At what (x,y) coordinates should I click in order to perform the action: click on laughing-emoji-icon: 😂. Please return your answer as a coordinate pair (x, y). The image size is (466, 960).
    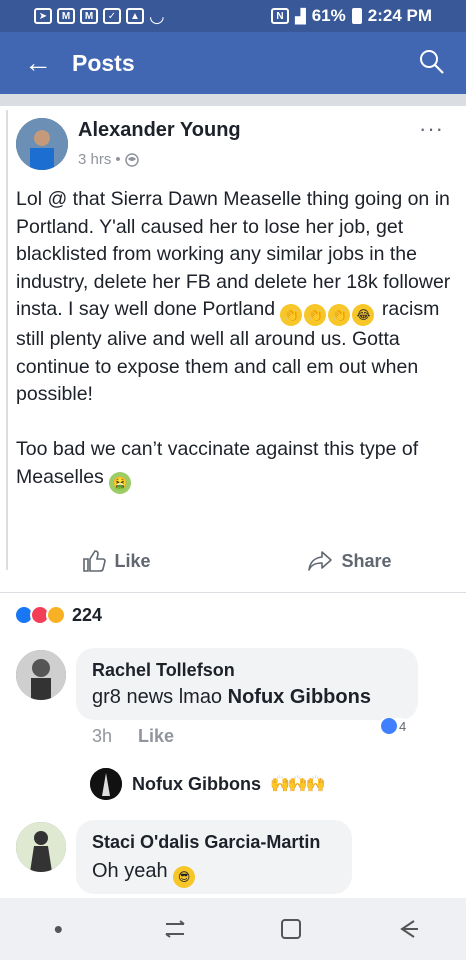
    Looking at the image, I should click on (363, 315).